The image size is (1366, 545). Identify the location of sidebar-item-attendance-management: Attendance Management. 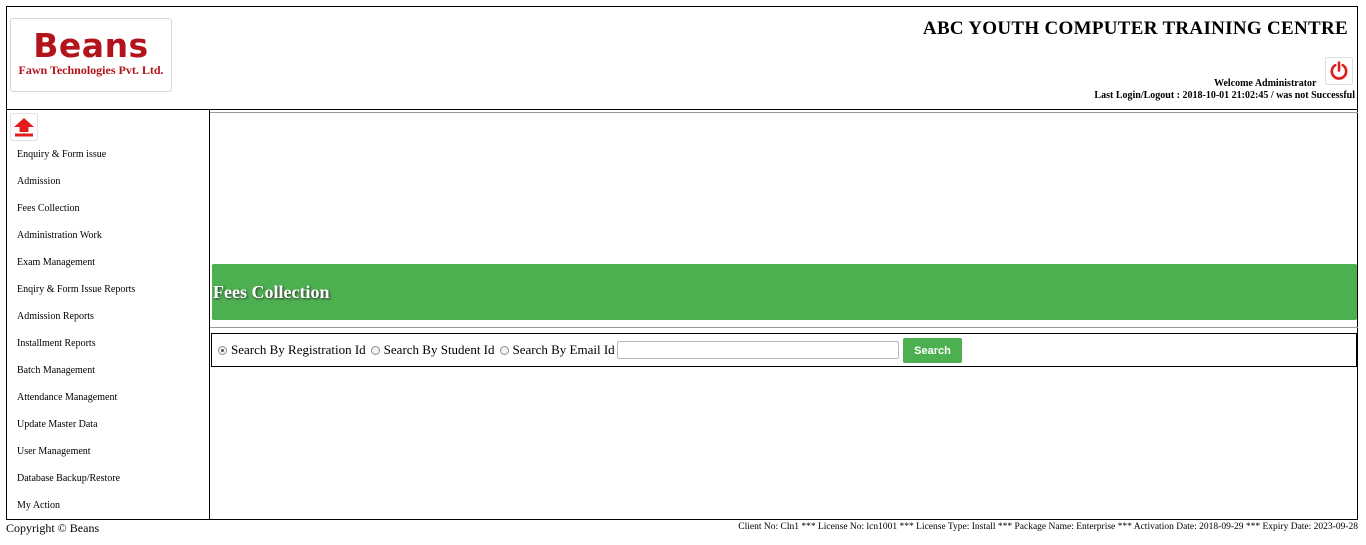
(76, 404).